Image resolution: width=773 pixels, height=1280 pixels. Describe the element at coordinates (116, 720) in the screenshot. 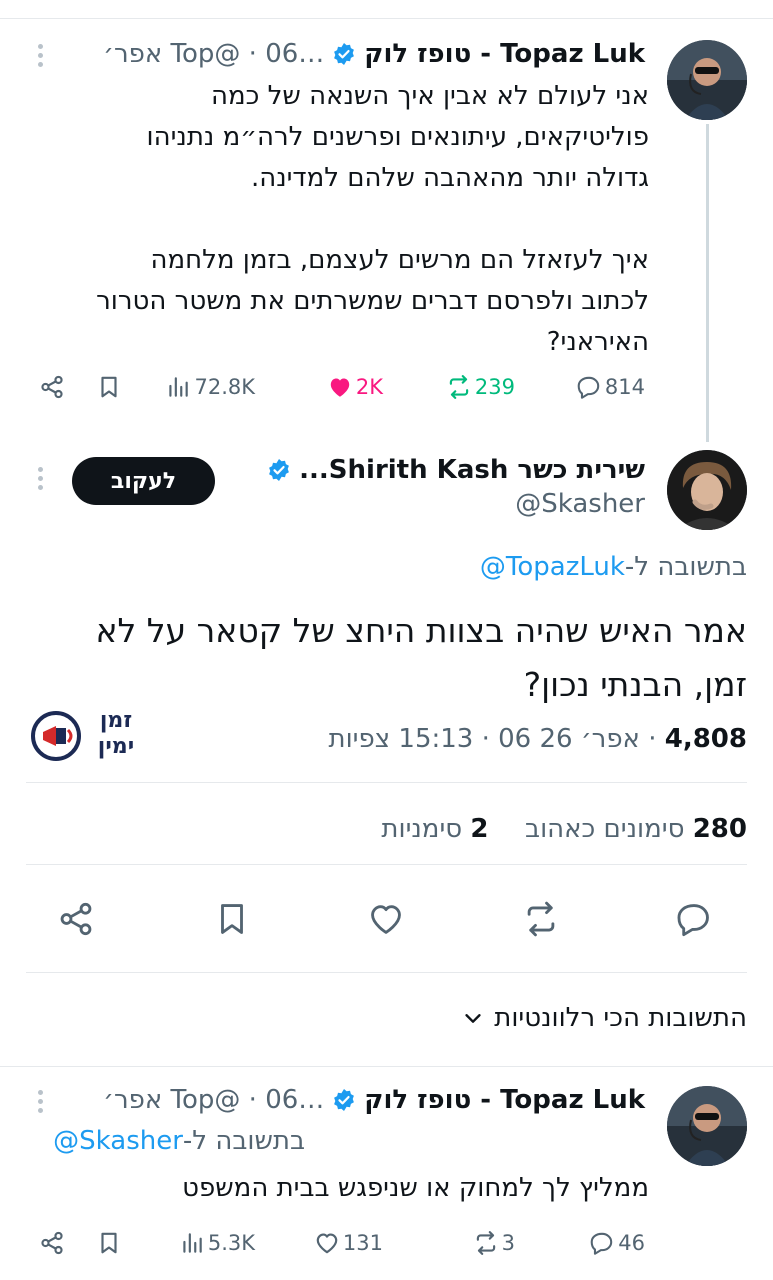

I see `logo-text-line1: זמן` at that location.